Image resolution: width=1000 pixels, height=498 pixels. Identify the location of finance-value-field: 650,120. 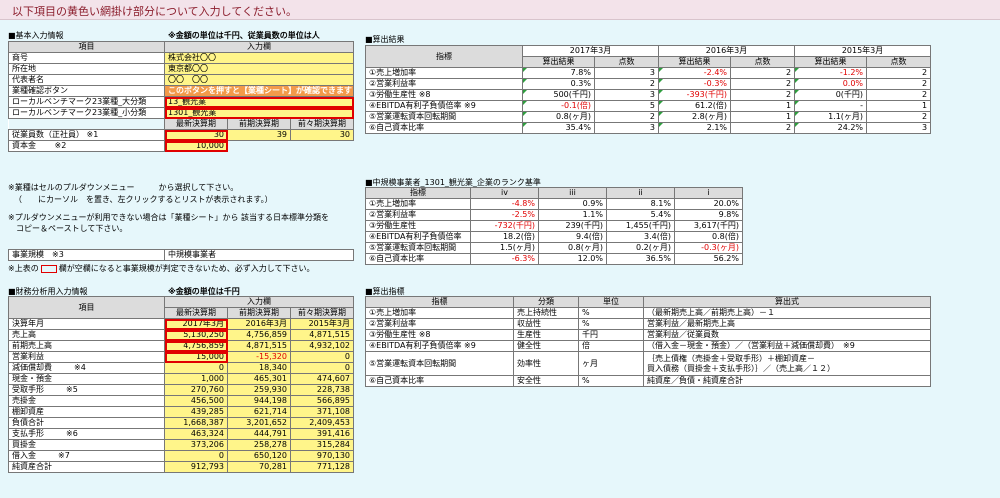
(259, 456).